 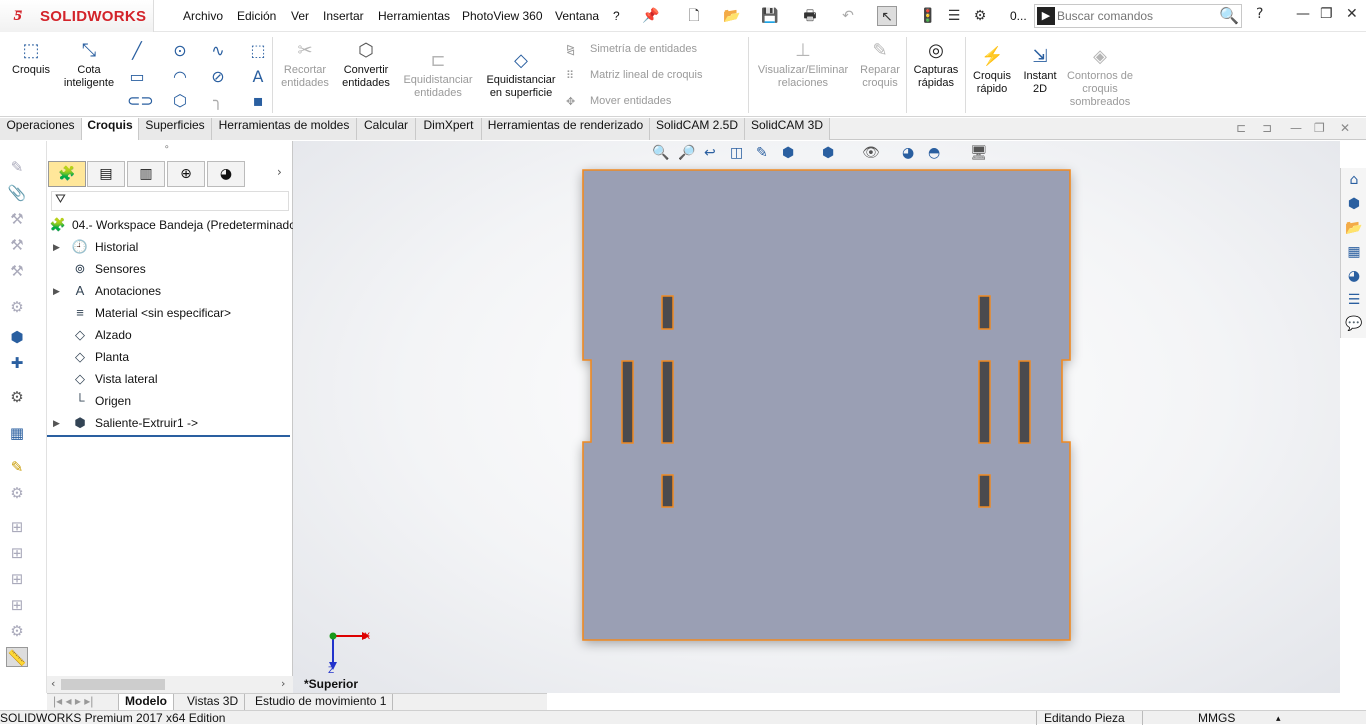 What do you see at coordinates (343, 16) in the screenshot?
I see `menu-insertar: Insertar` at bounding box center [343, 16].